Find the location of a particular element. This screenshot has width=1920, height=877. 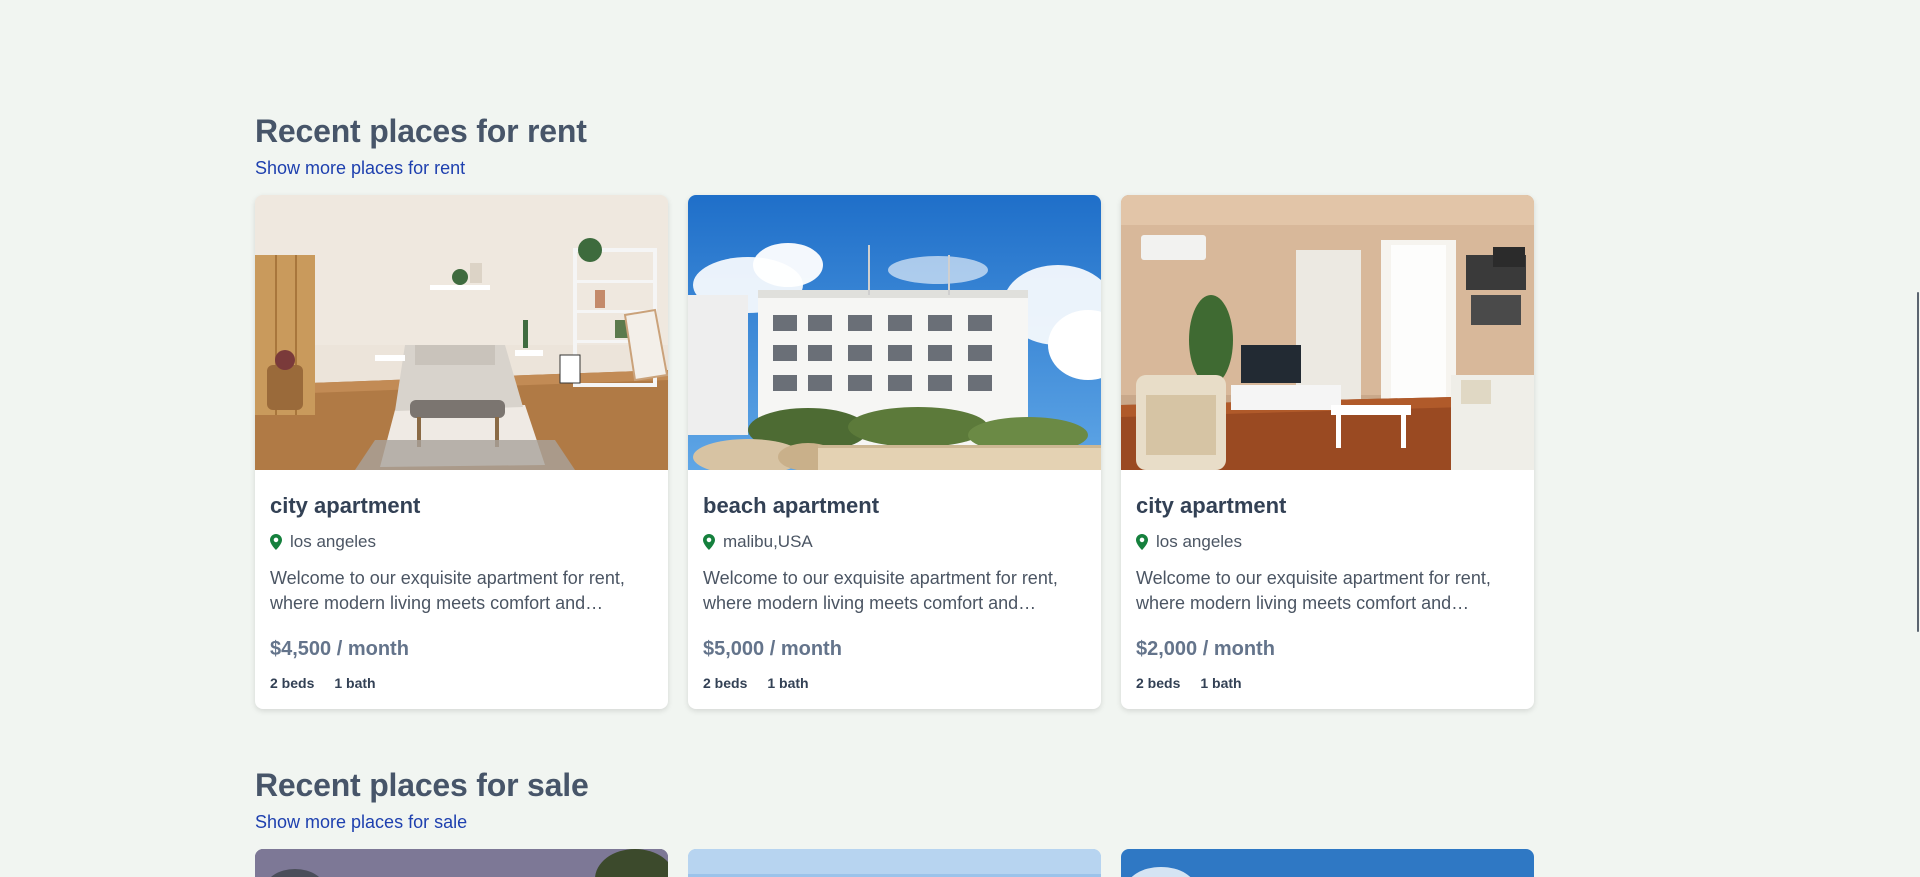

listing-price: $5,000 / month is located at coordinates (772, 649).